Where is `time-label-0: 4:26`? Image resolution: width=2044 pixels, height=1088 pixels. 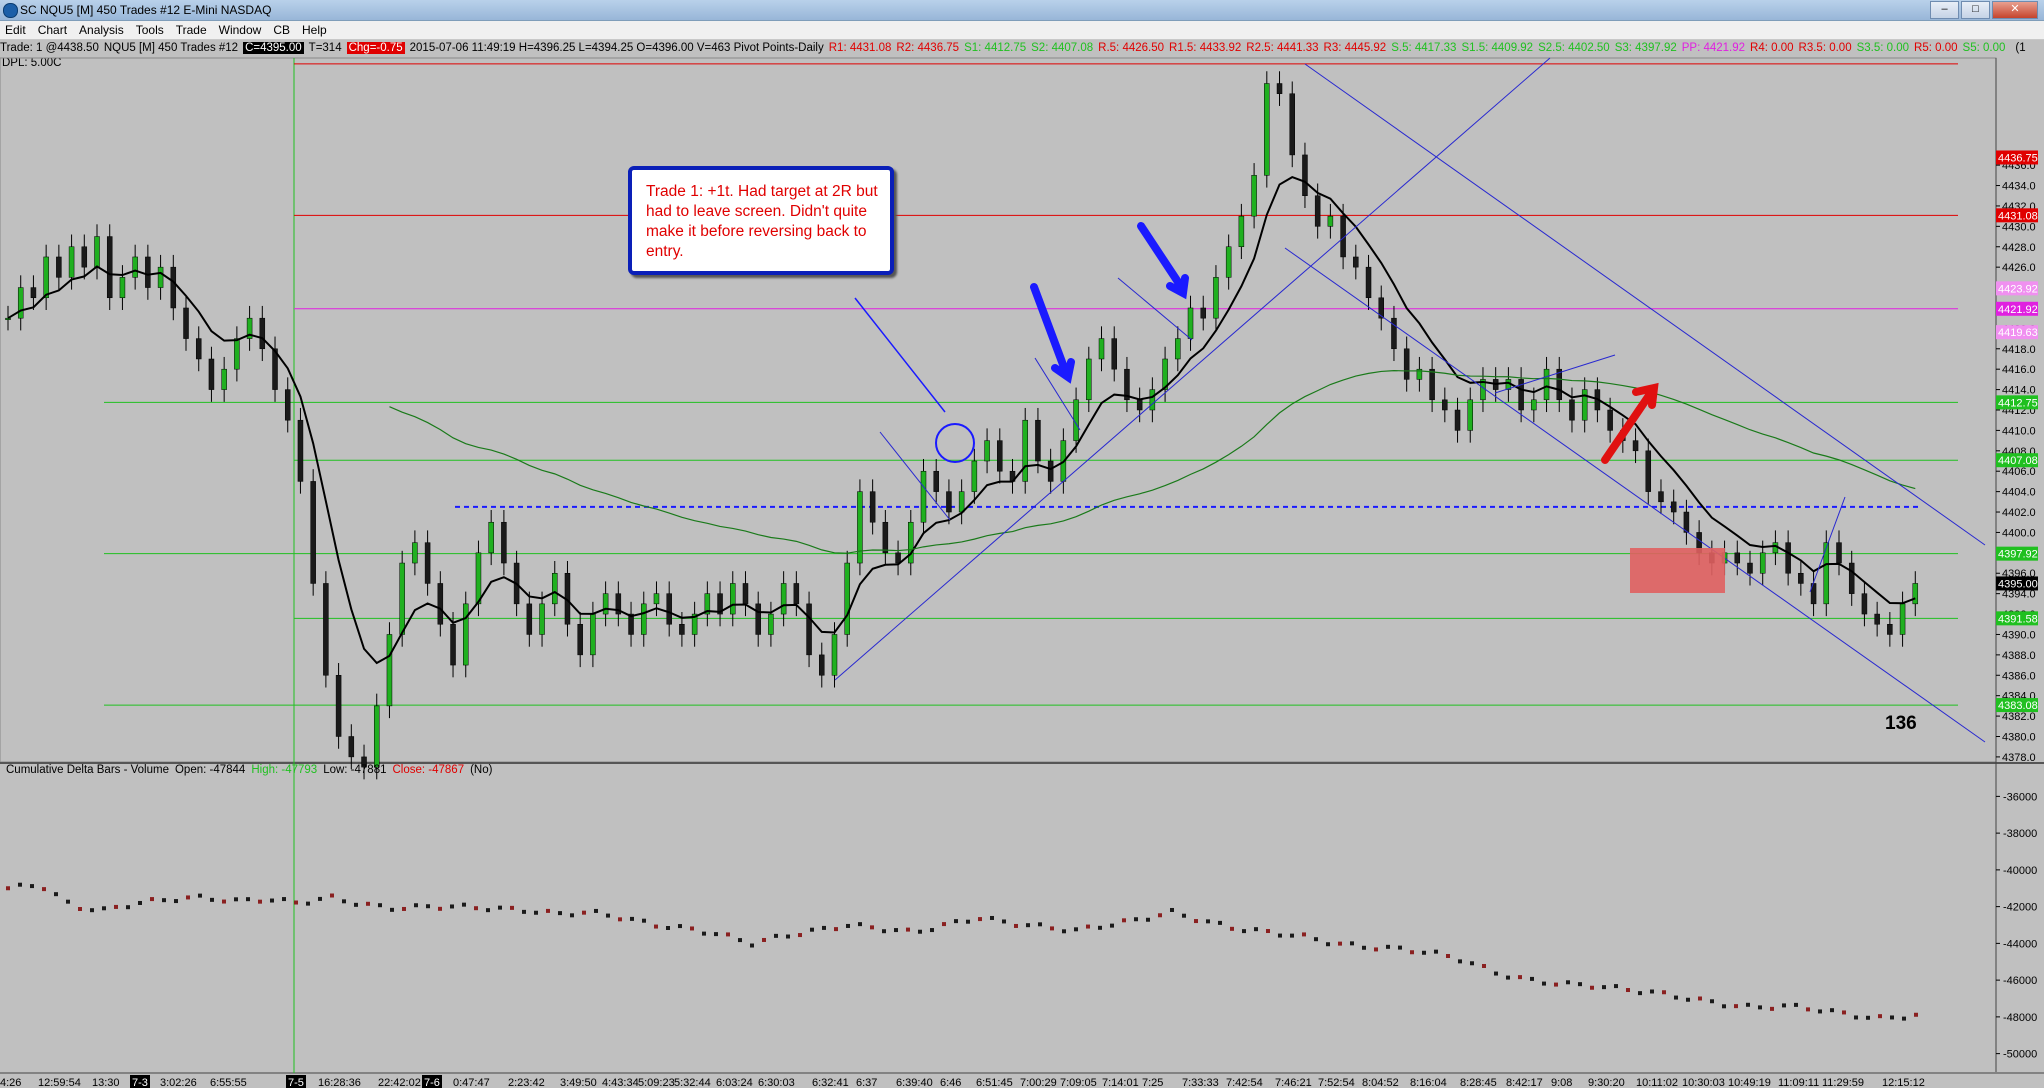 time-label-0: 4:26 is located at coordinates (10, 1082).